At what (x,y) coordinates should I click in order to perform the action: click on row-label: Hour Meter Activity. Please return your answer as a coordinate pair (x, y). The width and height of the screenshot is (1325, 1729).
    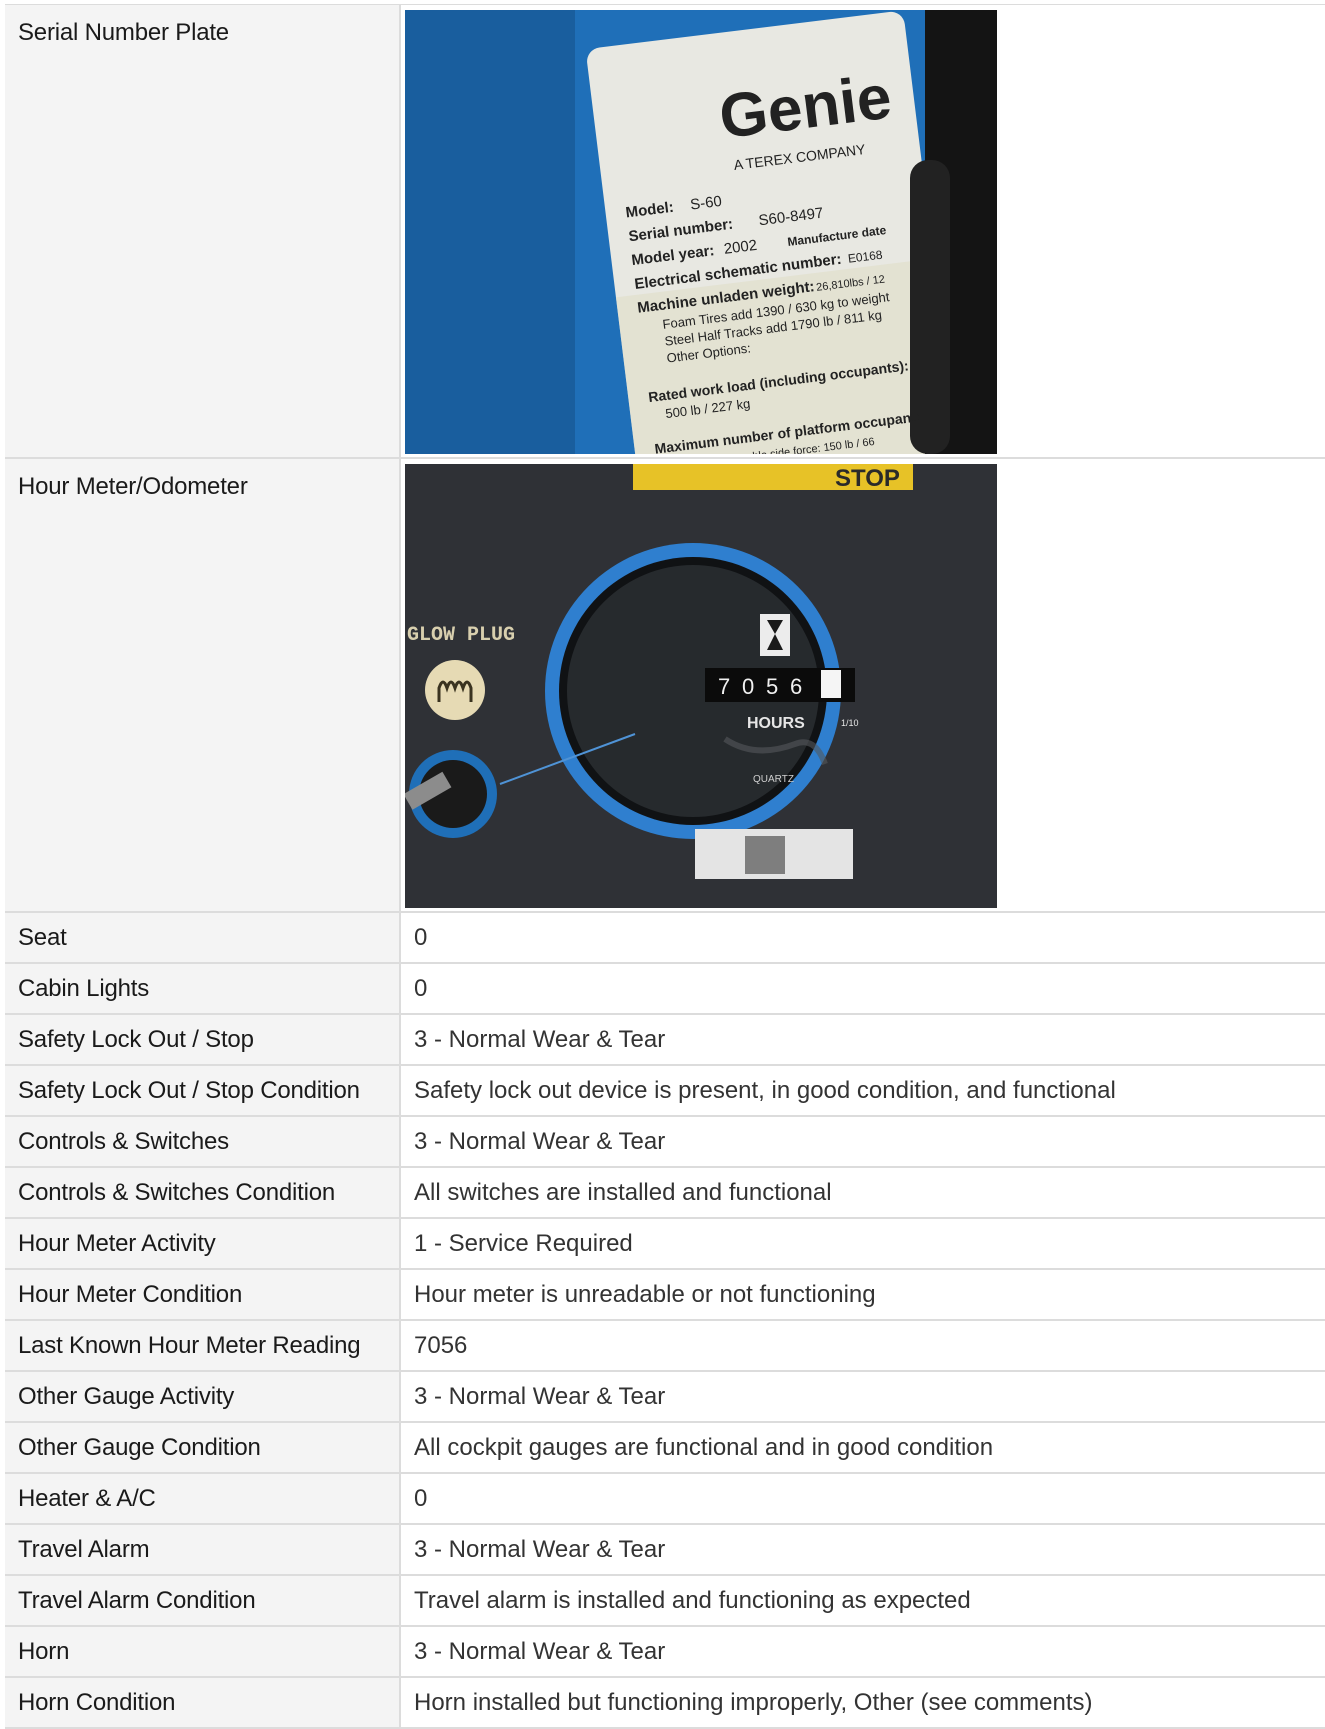
    Looking at the image, I should click on (203, 1243).